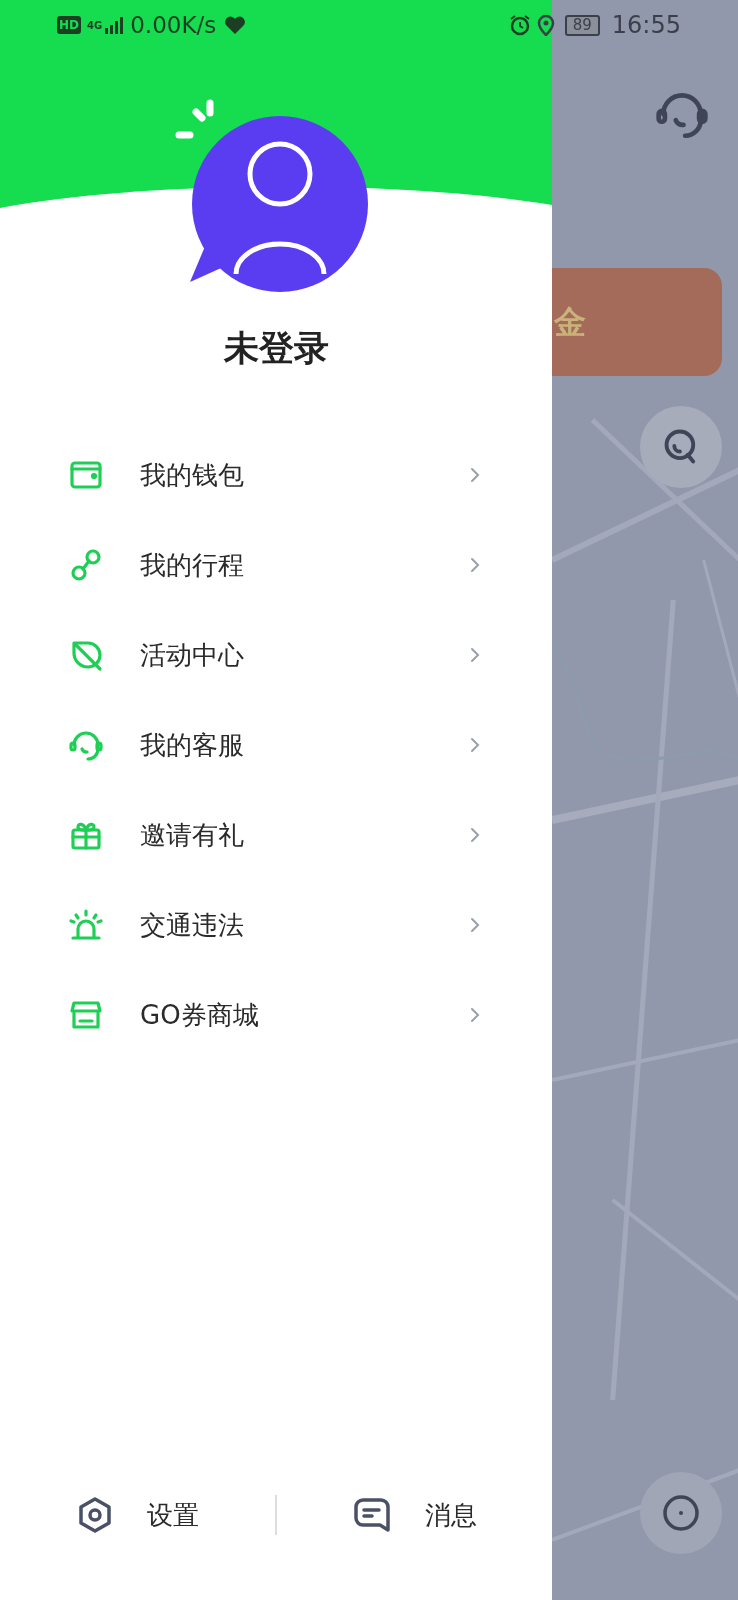  I want to click on user-name: 未登录, so click(276, 348).